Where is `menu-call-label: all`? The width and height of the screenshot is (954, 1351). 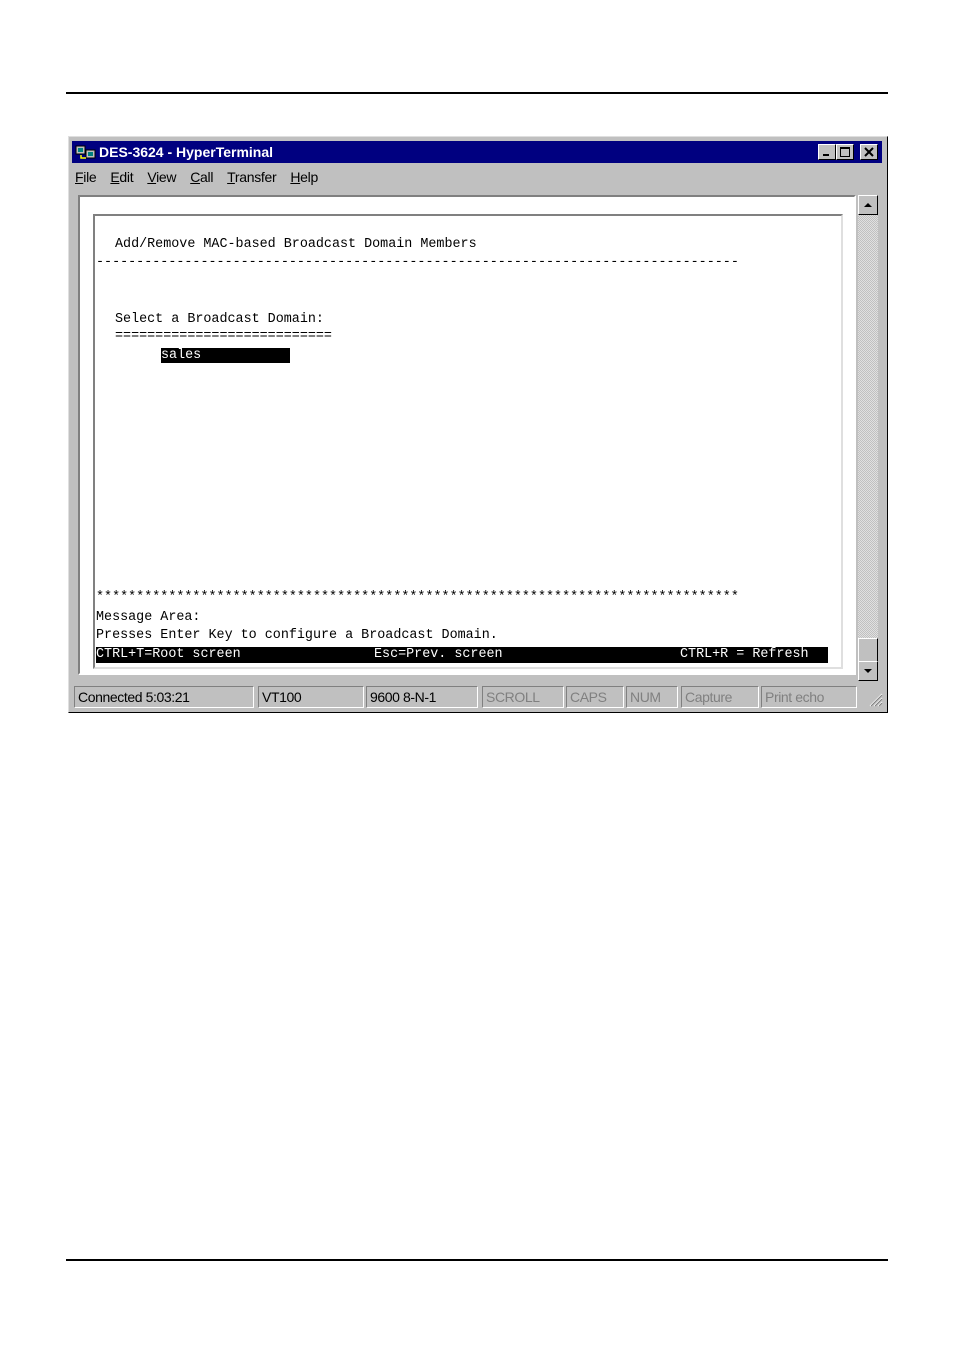
menu-call-label: all is located at coordinates (207, 177).